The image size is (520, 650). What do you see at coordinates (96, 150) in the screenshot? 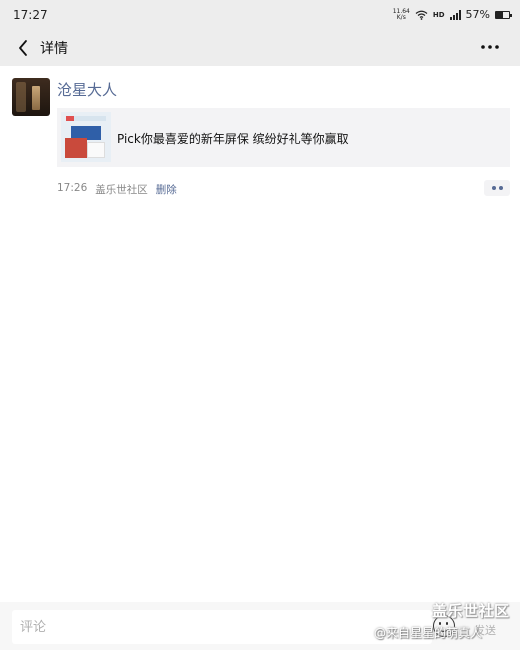
I see `thumb-white-block` at bounding box center [96, 150].